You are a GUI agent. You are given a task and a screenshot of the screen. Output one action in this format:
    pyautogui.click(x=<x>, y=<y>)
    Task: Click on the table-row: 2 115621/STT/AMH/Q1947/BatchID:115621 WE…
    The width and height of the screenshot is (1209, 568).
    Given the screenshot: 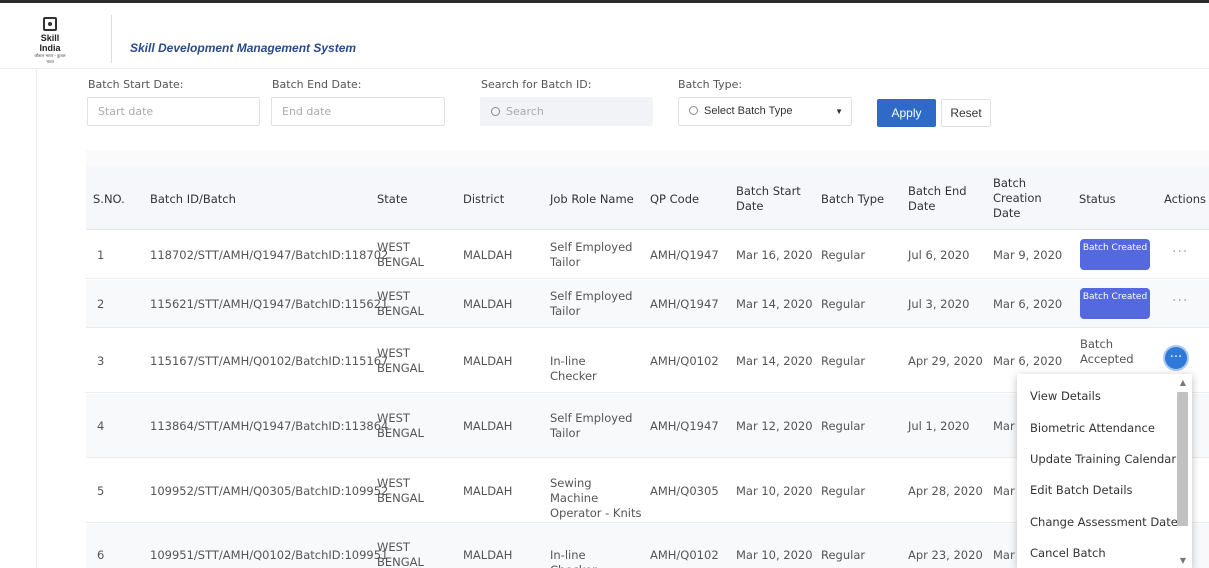 What is the action you would take?
    pyautogui.click(x=647, y=304)
    